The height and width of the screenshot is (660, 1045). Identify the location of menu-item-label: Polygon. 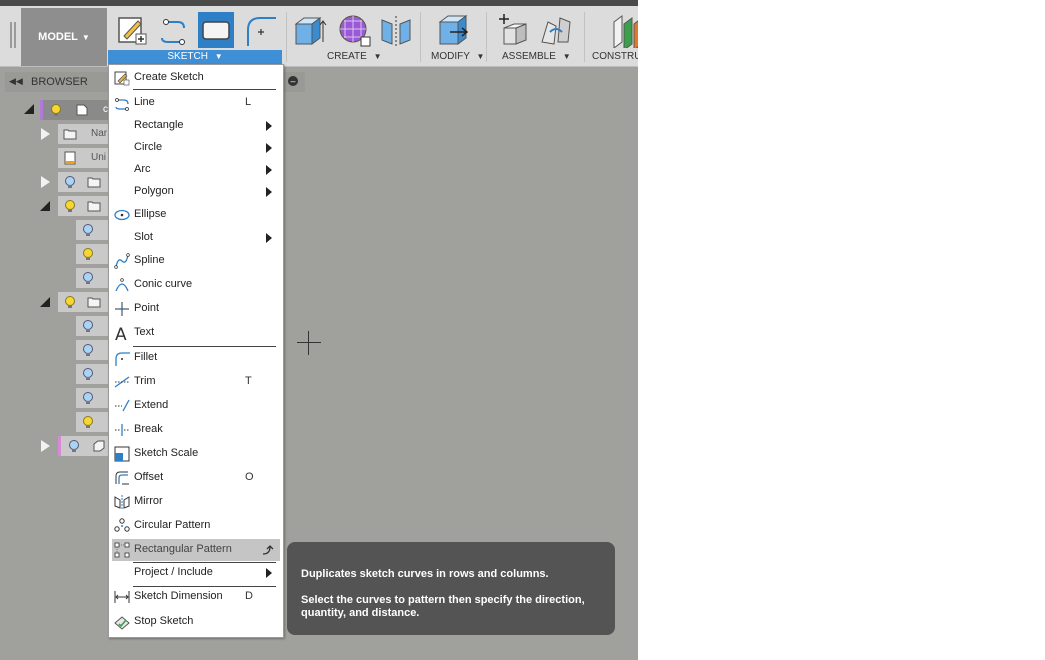
(154, 191).